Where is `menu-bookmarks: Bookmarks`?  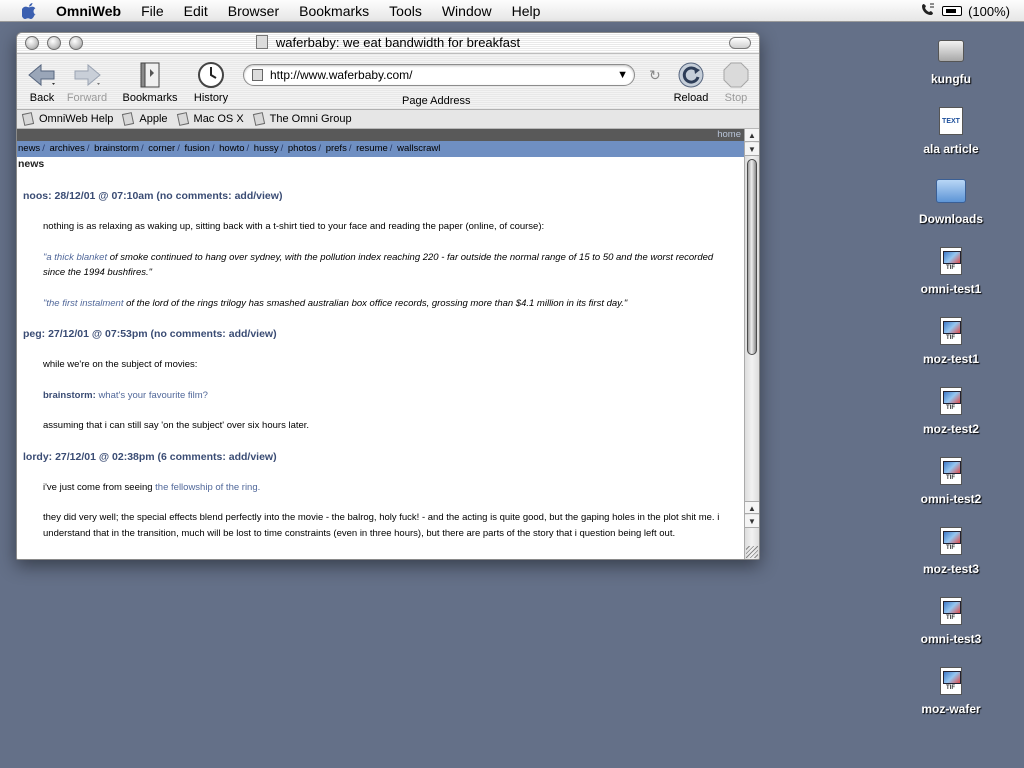
menu-bookmarks: Bookmarks is located at coordinates (334, 11).